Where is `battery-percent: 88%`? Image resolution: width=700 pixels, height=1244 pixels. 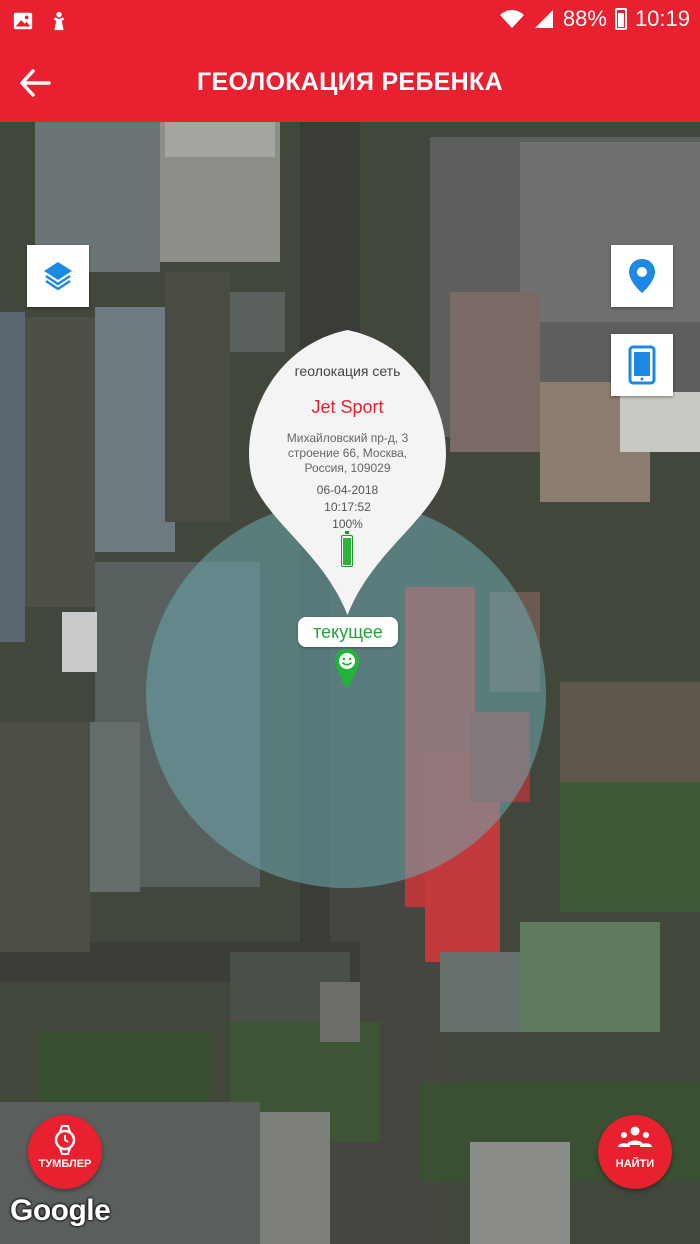
battery-percent: 88% is located at coordinates (584, 18).